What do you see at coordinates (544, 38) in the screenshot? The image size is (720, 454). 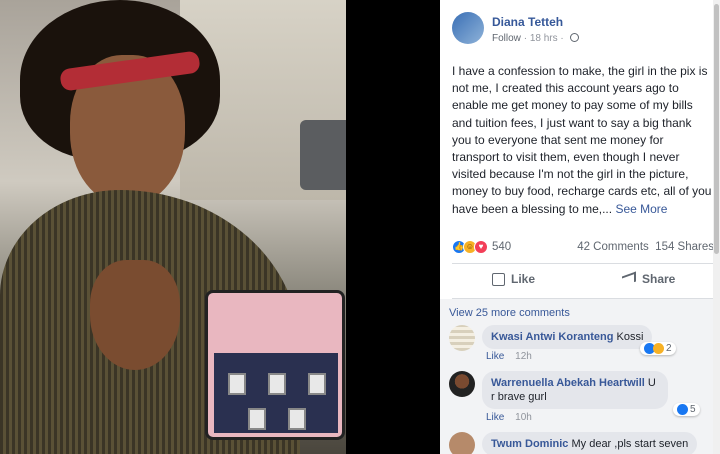 I see `post-time: 18 hrs` at bounding box center [544, 38].